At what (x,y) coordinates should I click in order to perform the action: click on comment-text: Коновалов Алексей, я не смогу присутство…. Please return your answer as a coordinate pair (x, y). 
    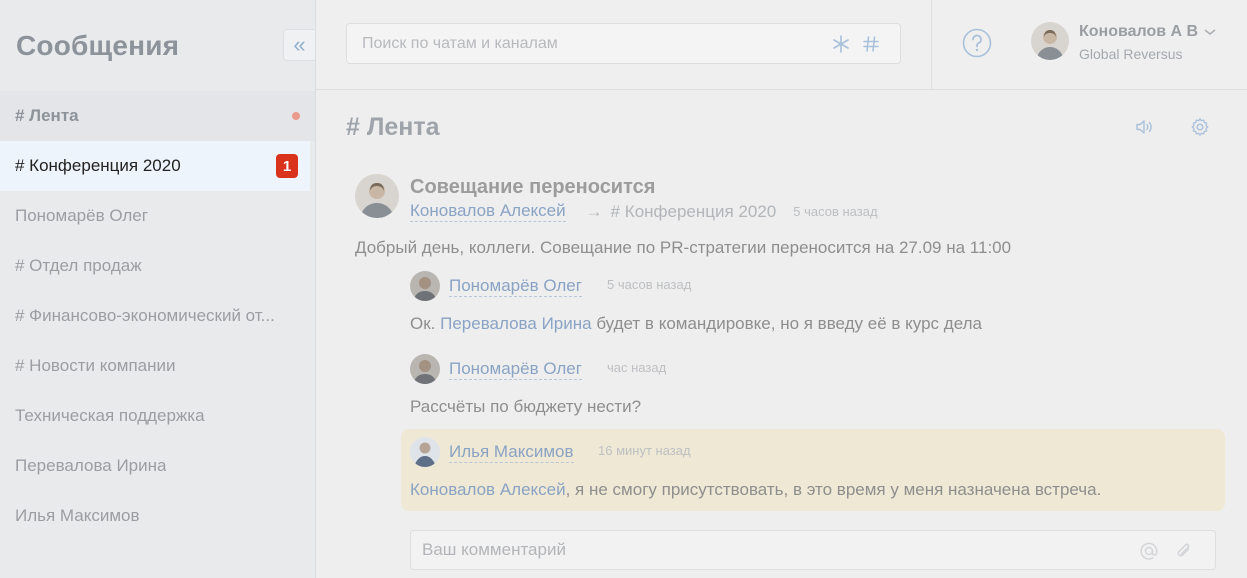
    Looking at the image, I should click on (755, 490).